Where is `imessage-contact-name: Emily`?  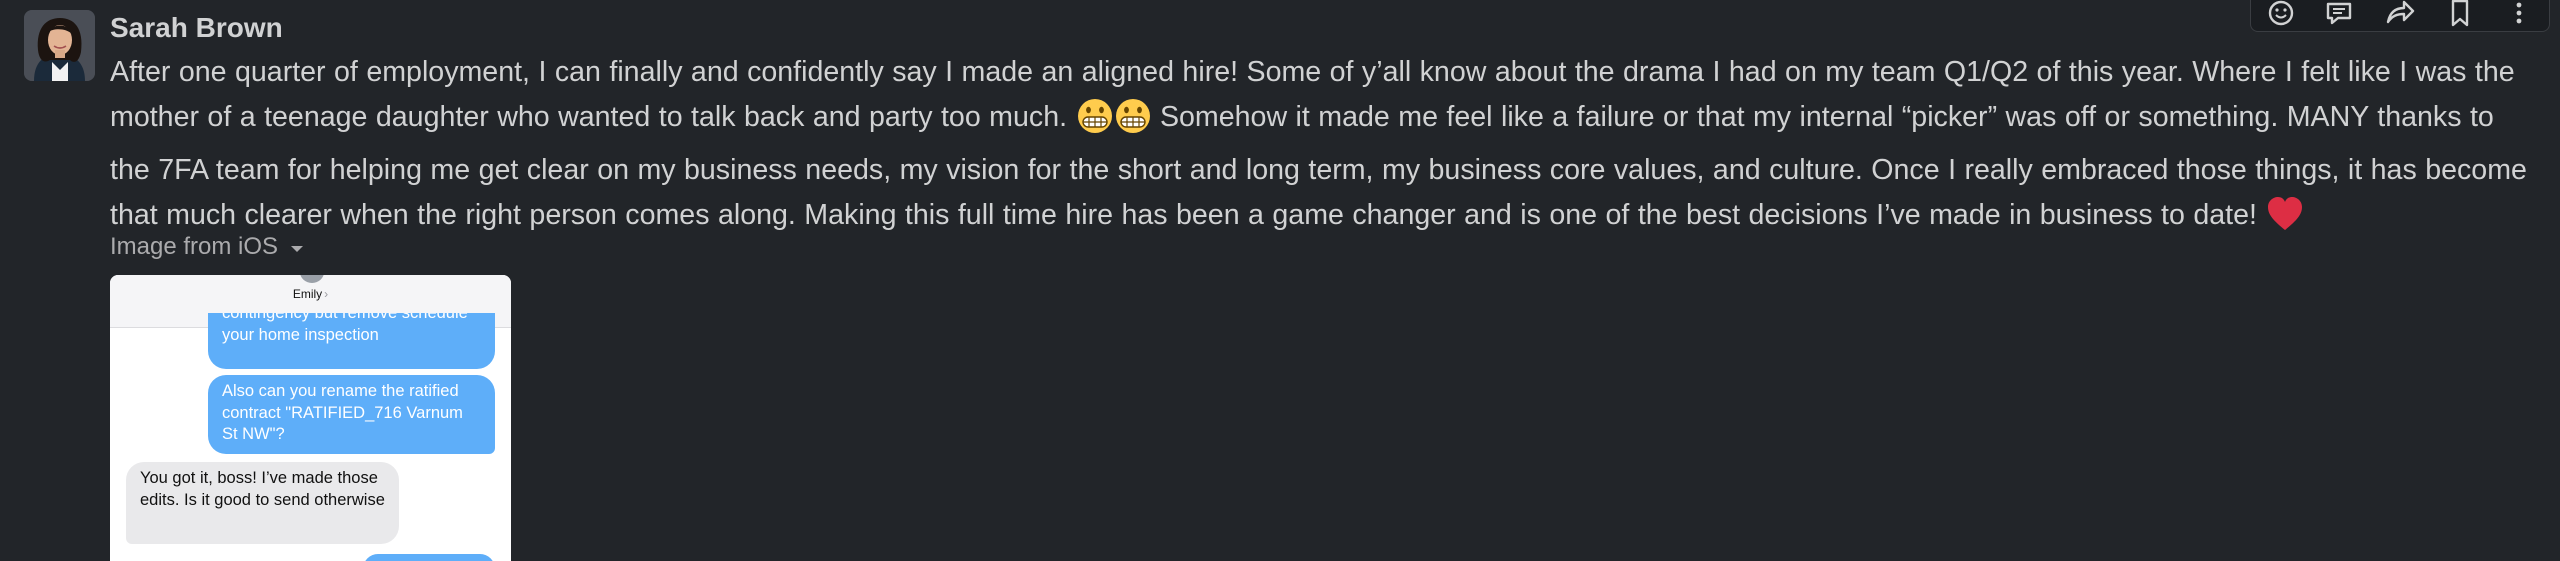
imessage-contact-name: Emily is located at coordinates (307, 294).